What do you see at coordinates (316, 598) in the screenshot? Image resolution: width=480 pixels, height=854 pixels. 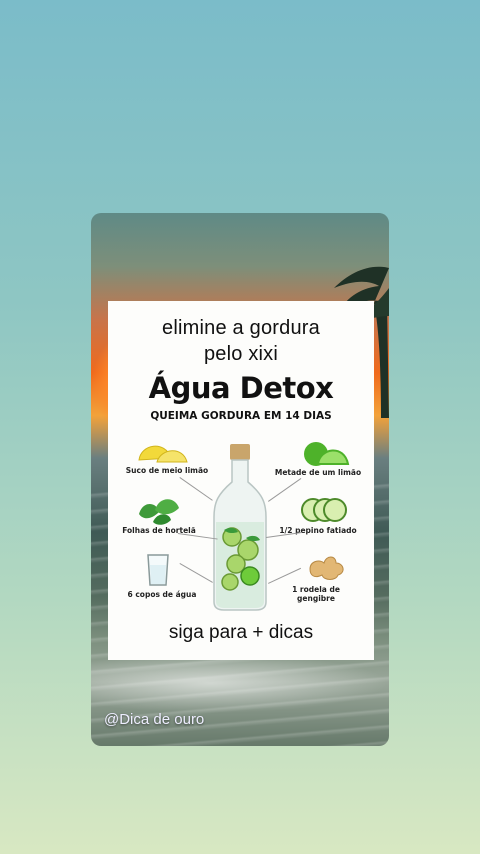 I see `label-ginger-line2: gengibre` at bounding box center [316, 598].